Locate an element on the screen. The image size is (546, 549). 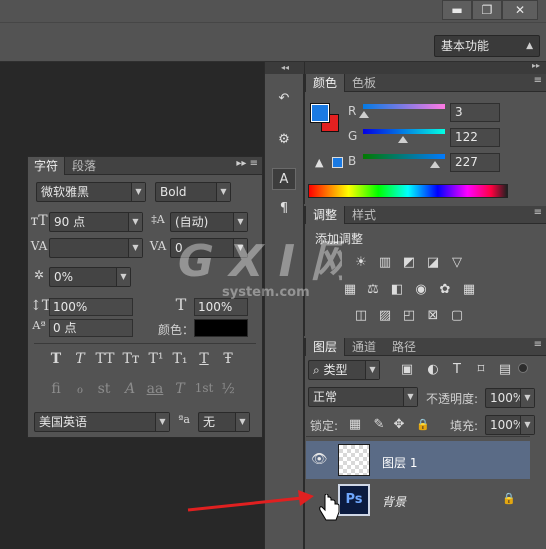
ligatures-button: fi is located at coordinates (56, 389).